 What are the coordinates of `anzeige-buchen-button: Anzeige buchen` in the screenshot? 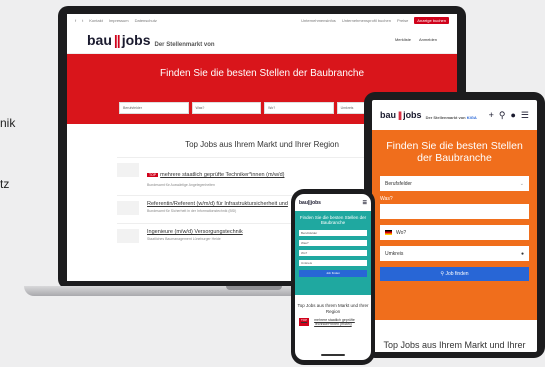 It's located at (431, 20).